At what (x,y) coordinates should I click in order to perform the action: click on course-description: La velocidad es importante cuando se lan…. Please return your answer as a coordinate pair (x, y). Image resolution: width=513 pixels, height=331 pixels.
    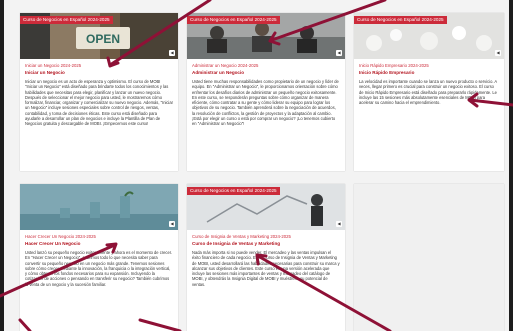
    Looking at the image, I should click on (428, 92).